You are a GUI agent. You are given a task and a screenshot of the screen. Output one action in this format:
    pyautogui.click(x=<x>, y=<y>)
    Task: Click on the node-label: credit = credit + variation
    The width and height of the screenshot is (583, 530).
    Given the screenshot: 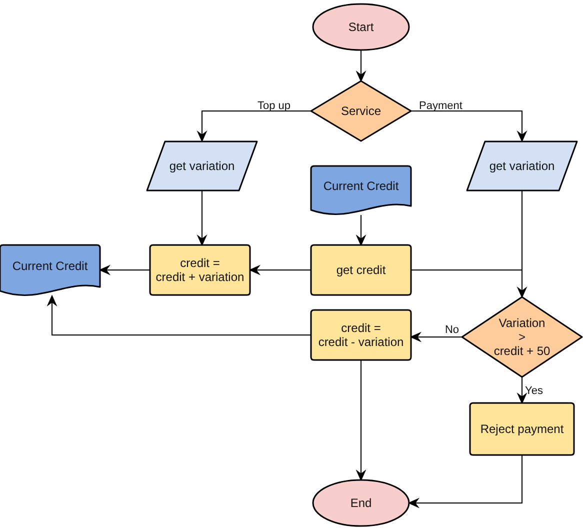 What is the action you would take?
    pyautogui.click(x=200, y=270)
    